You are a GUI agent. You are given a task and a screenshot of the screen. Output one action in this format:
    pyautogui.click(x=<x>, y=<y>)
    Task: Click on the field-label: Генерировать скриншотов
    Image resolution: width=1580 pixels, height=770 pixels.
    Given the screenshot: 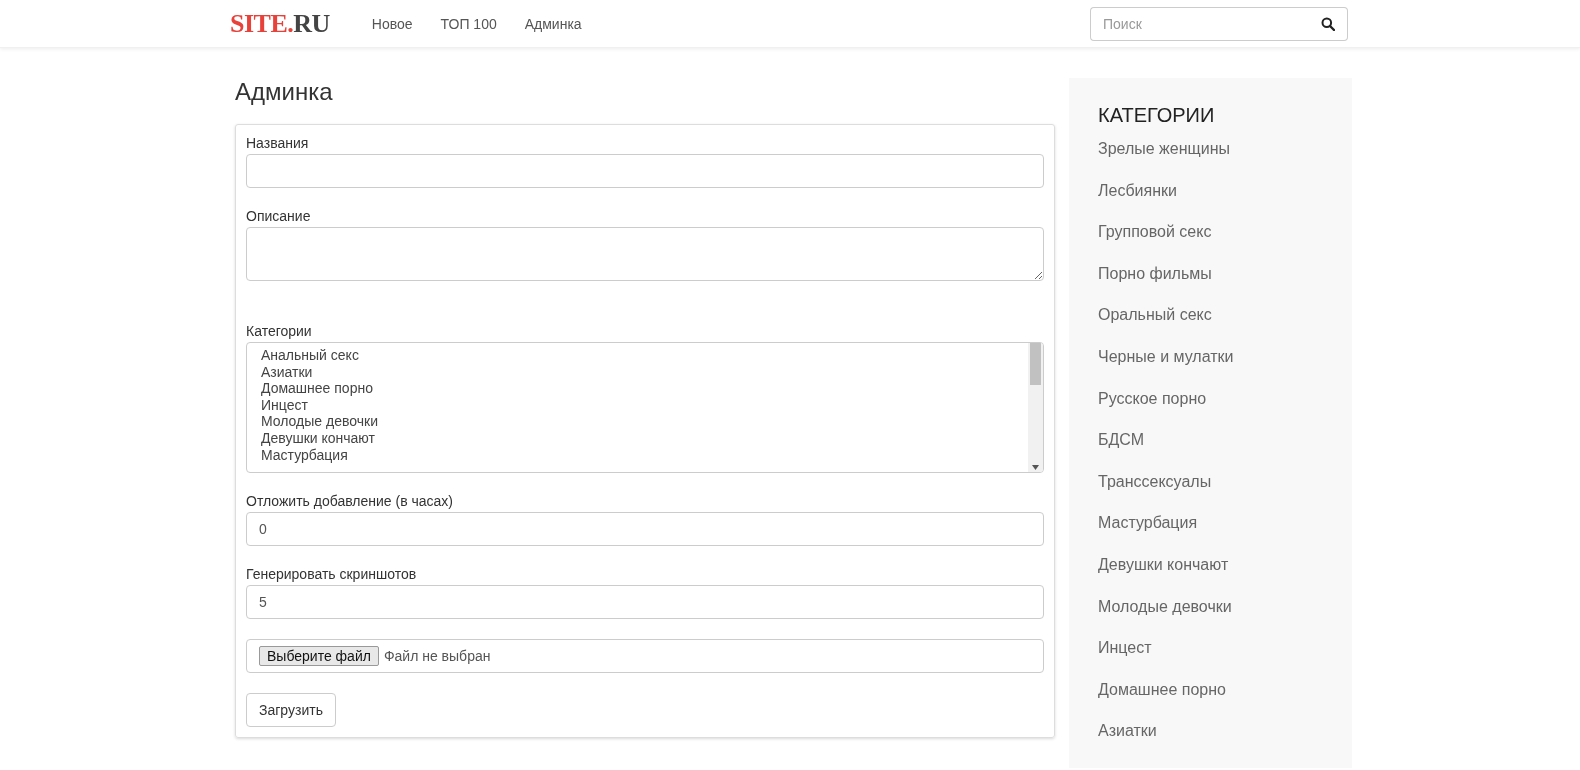 What is the action you would take?
    pyautogui.click(x=332, y=574)
    